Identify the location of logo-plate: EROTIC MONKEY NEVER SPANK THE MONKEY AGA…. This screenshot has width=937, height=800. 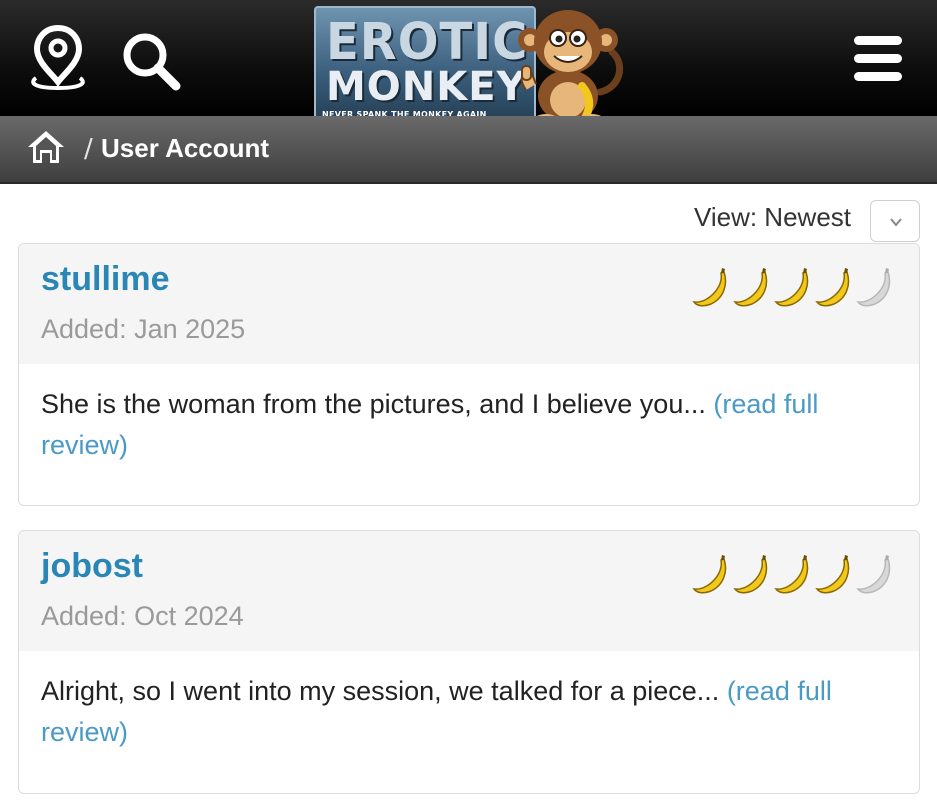
(425, 66).